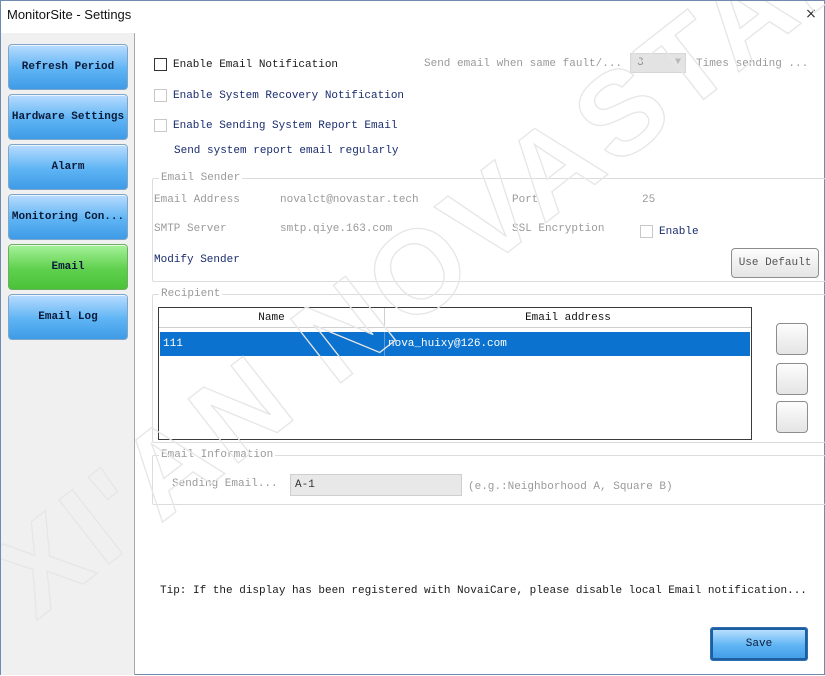 The height and width of the screenshot is (676, 825). Describe the element at coordinates (349, 200) in the screenshot. I see `email-address-value: novalct@novastar.tech` at that location.